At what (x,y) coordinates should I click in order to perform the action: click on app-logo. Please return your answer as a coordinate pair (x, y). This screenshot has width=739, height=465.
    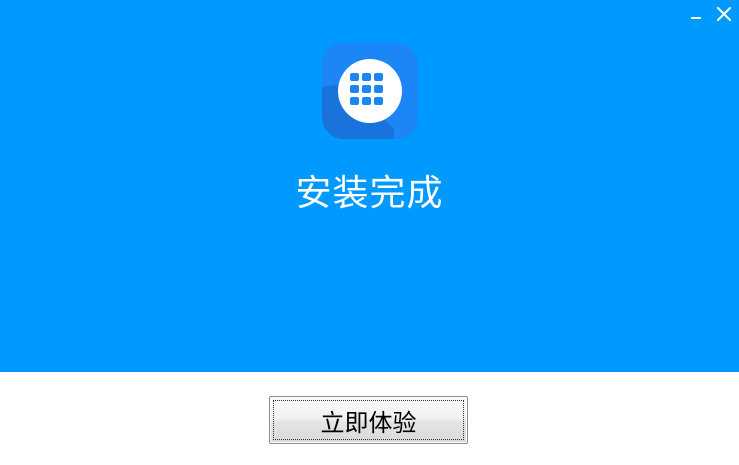
    Looking at the image, I should click on (370, 91).